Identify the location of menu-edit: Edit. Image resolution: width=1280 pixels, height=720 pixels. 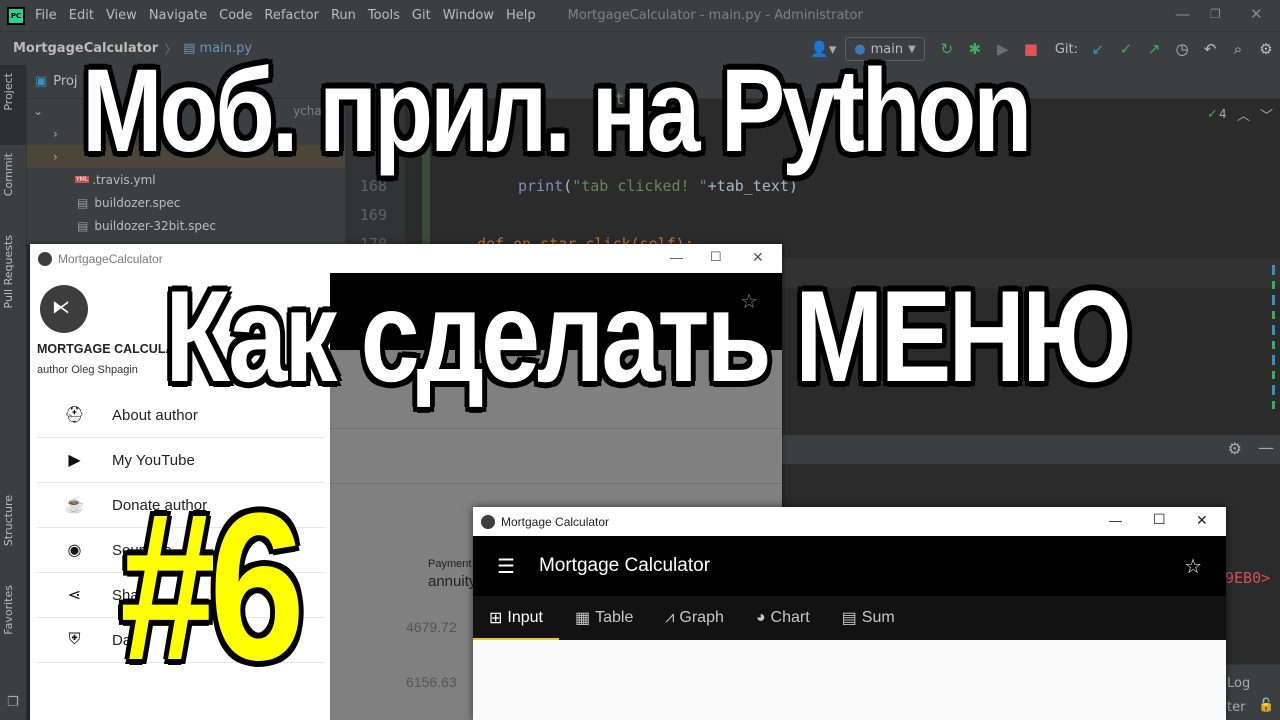
(81, 15).